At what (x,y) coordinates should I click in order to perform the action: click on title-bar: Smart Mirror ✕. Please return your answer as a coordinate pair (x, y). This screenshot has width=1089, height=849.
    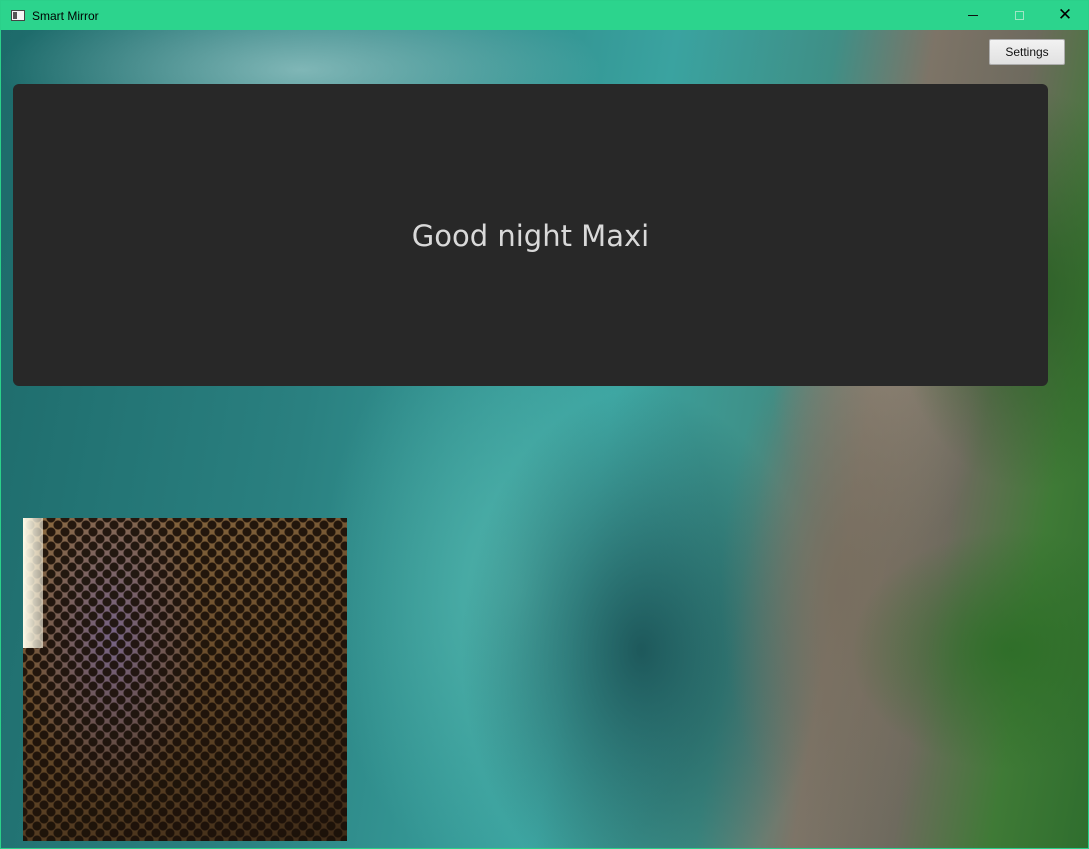
    Looking at the image, I should click on (544, 15).